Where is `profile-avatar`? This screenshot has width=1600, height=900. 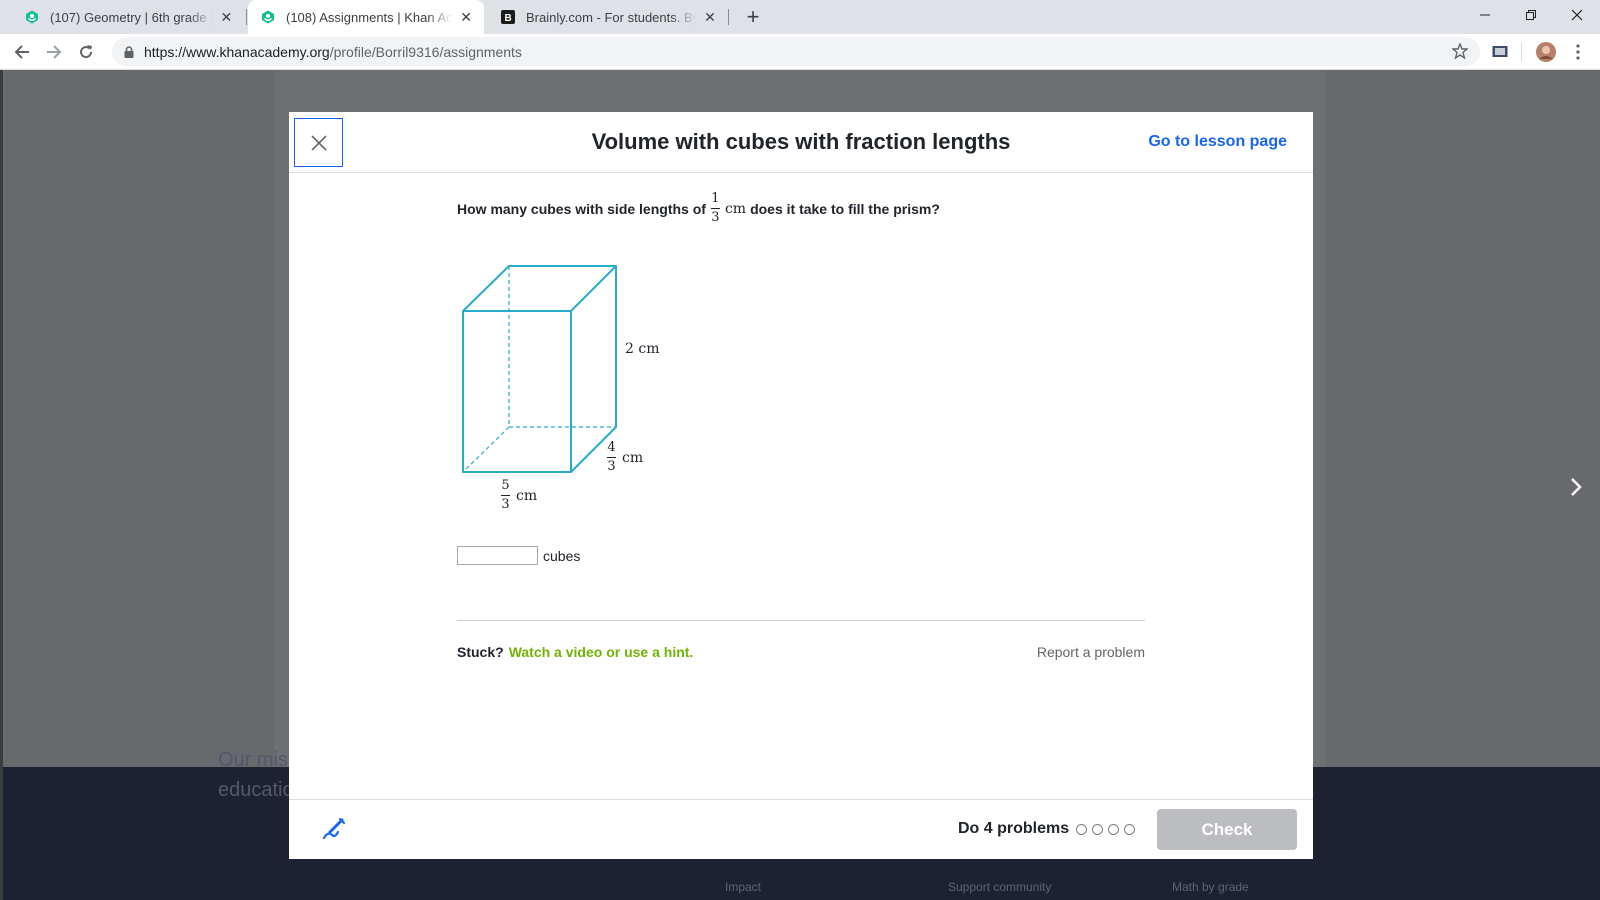 profile-avatar is located at coordinates (1546, 52).